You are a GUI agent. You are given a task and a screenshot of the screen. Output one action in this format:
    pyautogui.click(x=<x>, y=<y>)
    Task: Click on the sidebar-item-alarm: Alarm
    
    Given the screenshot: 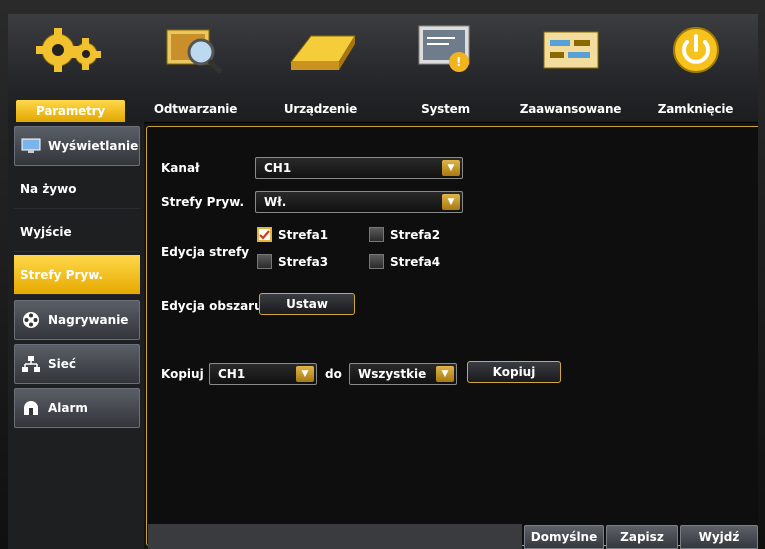 What is the action you would take?
    pyautogui.click(x=77, y=408)
    